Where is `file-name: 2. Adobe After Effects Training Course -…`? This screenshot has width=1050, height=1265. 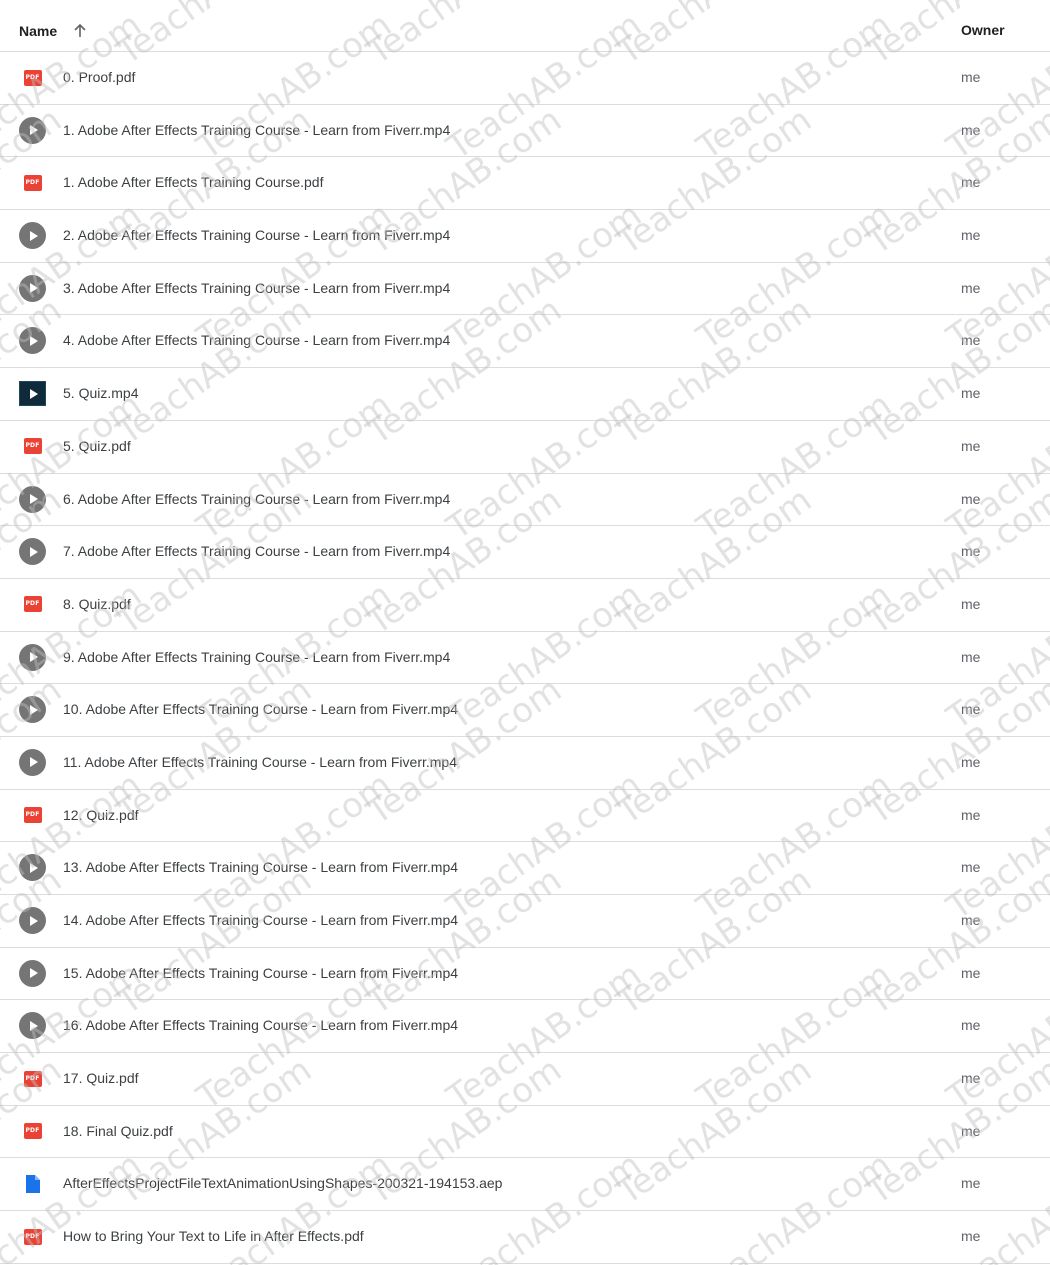 file-name: 2. Adobe After Effects Training Course -… is located at coordinates (256, 235).